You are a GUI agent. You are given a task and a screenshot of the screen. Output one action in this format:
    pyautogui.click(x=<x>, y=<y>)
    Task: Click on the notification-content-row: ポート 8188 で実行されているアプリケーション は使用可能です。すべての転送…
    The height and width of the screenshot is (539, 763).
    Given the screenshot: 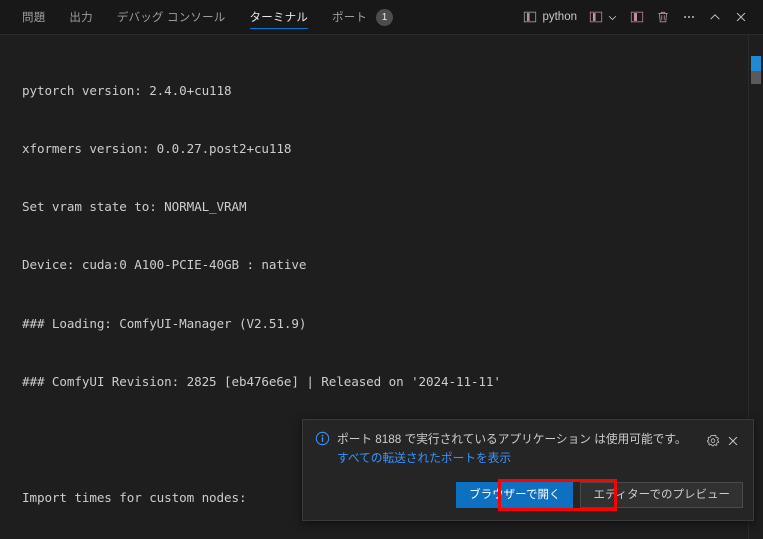 What is the action you would take?
    pyautogui.click(x=529, y=449)
    